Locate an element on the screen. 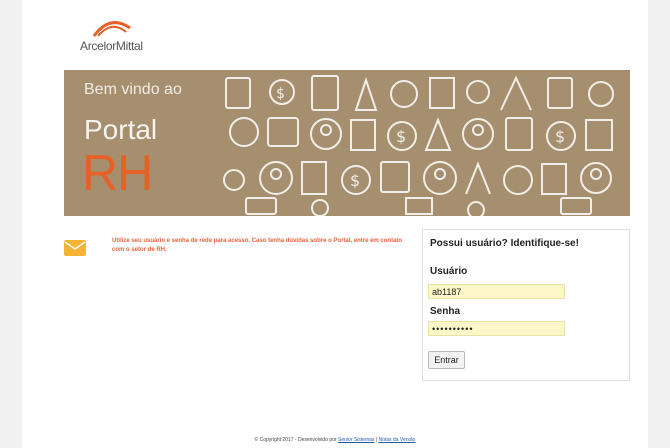 Image resolution: width=670 pixels, height=448 pixels. password-input: •••••••••• is located at coordinates (496, 328).